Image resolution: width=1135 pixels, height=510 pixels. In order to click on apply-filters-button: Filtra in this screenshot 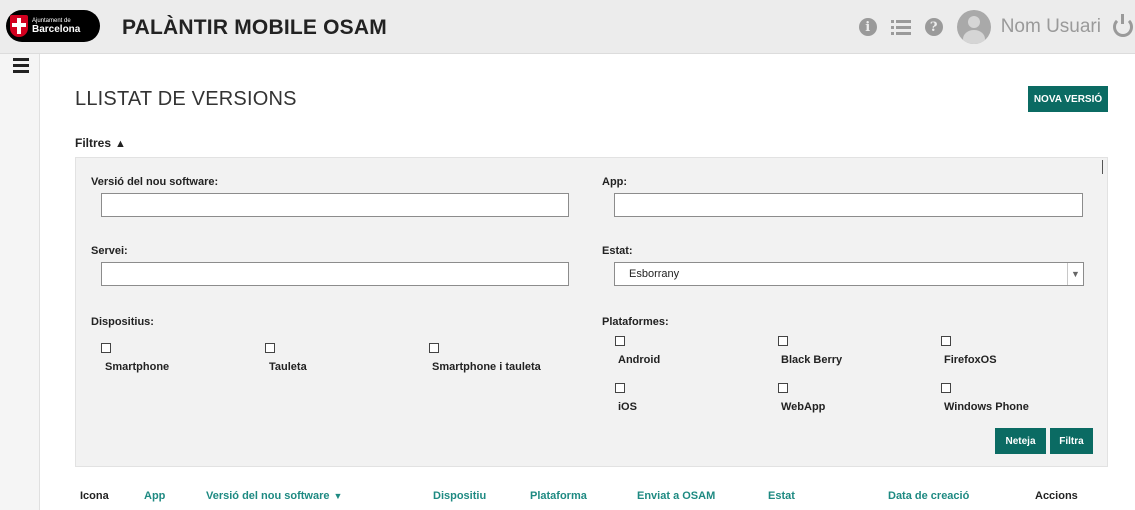, I will do `click(1071, 441)`.